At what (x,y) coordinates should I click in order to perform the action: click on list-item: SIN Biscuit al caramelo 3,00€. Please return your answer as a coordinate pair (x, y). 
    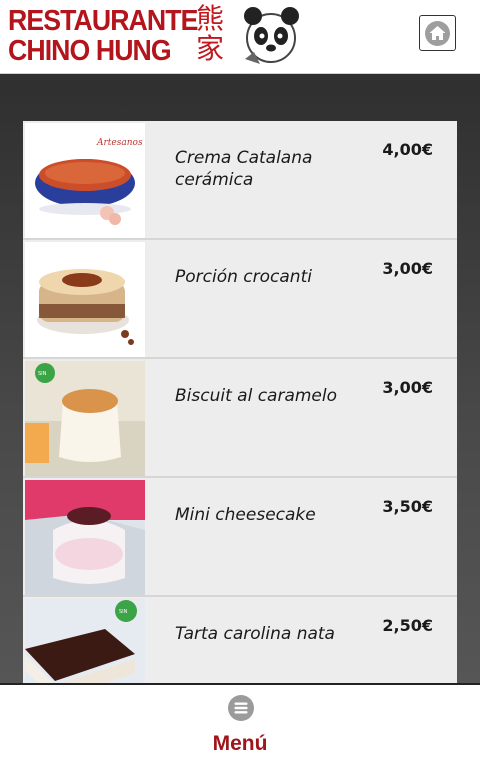
    Looking at the image, I should click on (240, 418).